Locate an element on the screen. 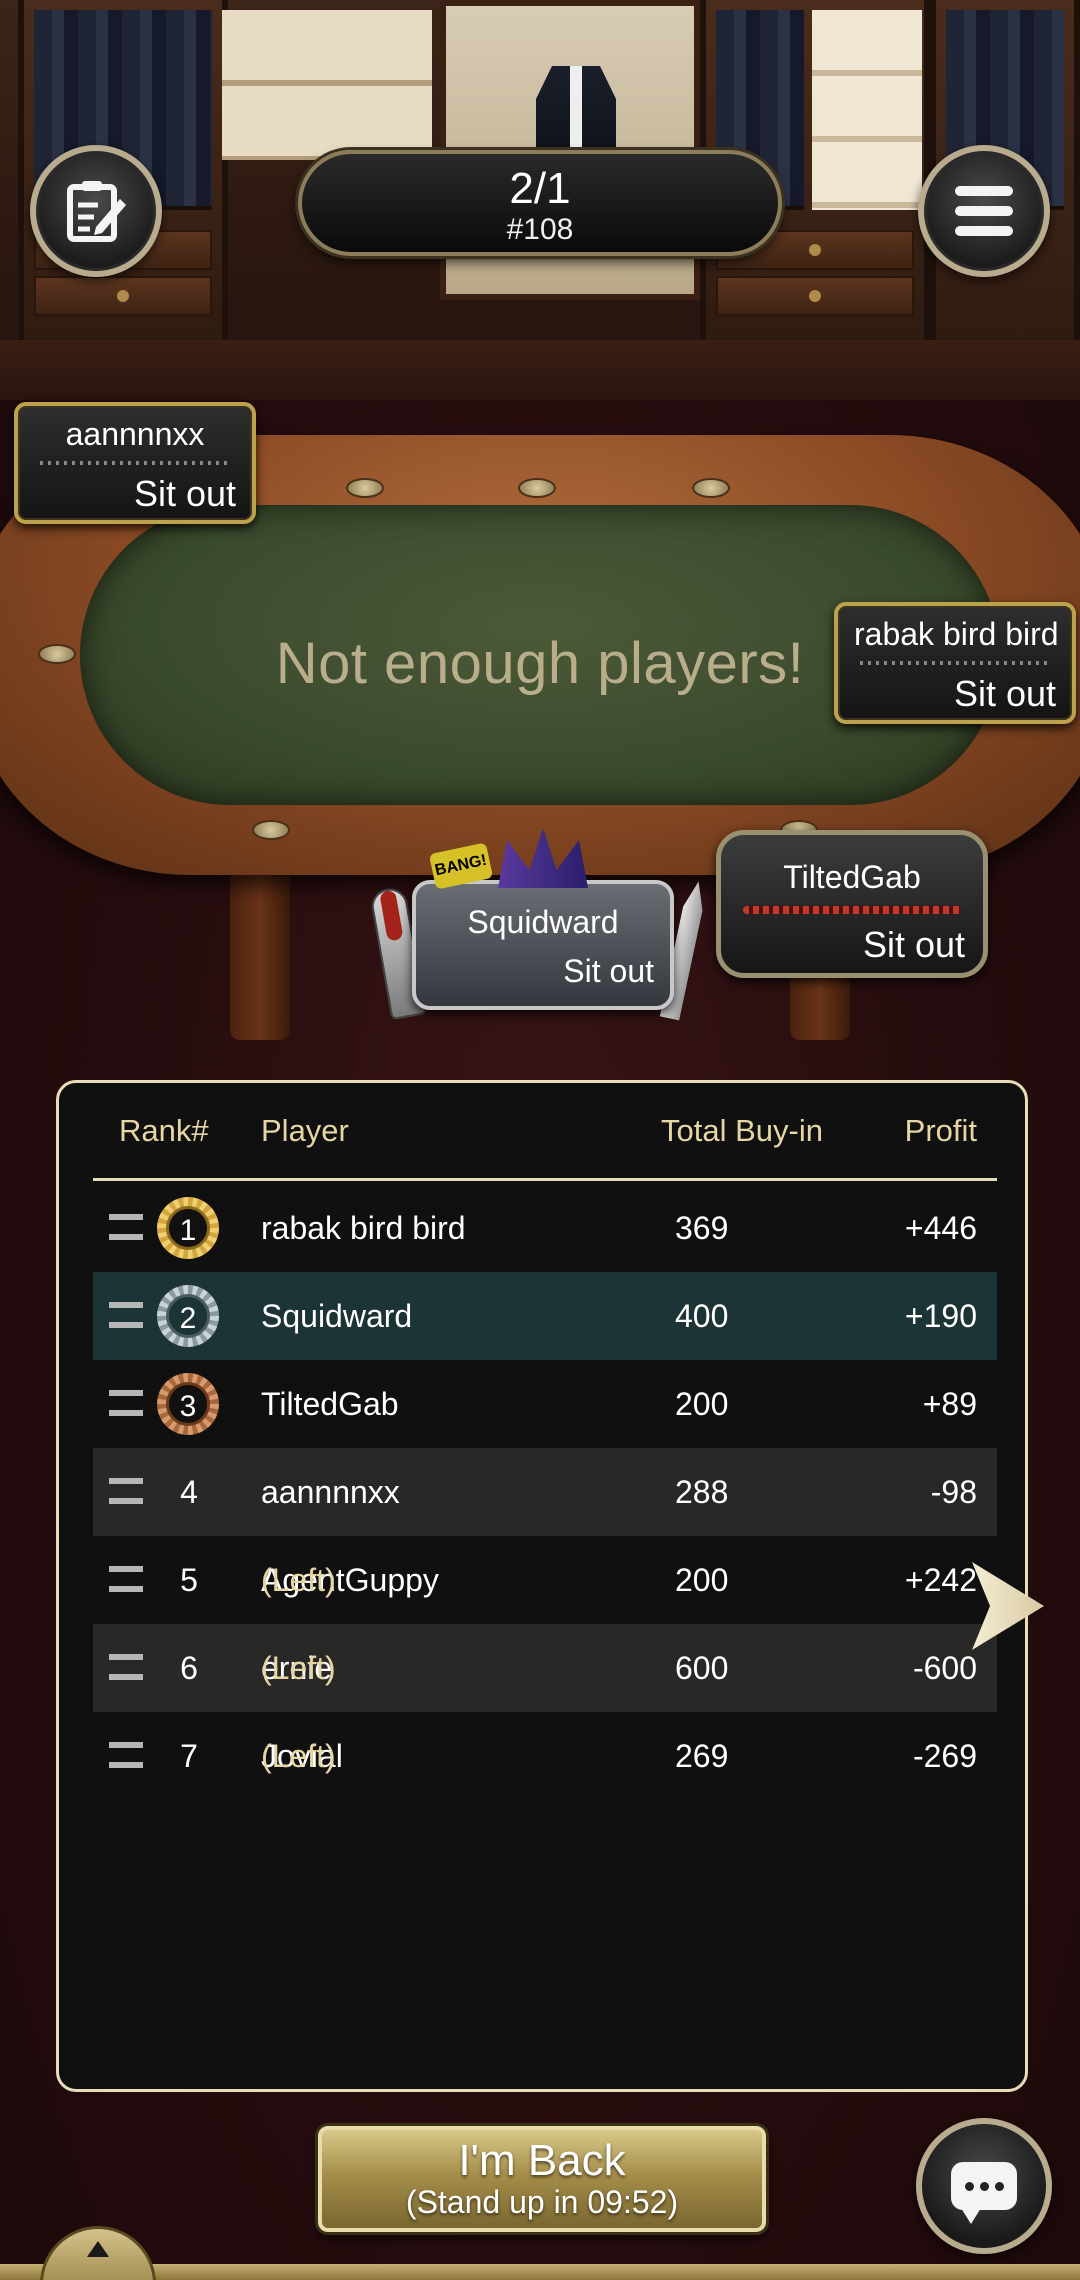 This screenshot has width=1080, height=2280. profit-value: -98 is located at coordinates (953, 1492).